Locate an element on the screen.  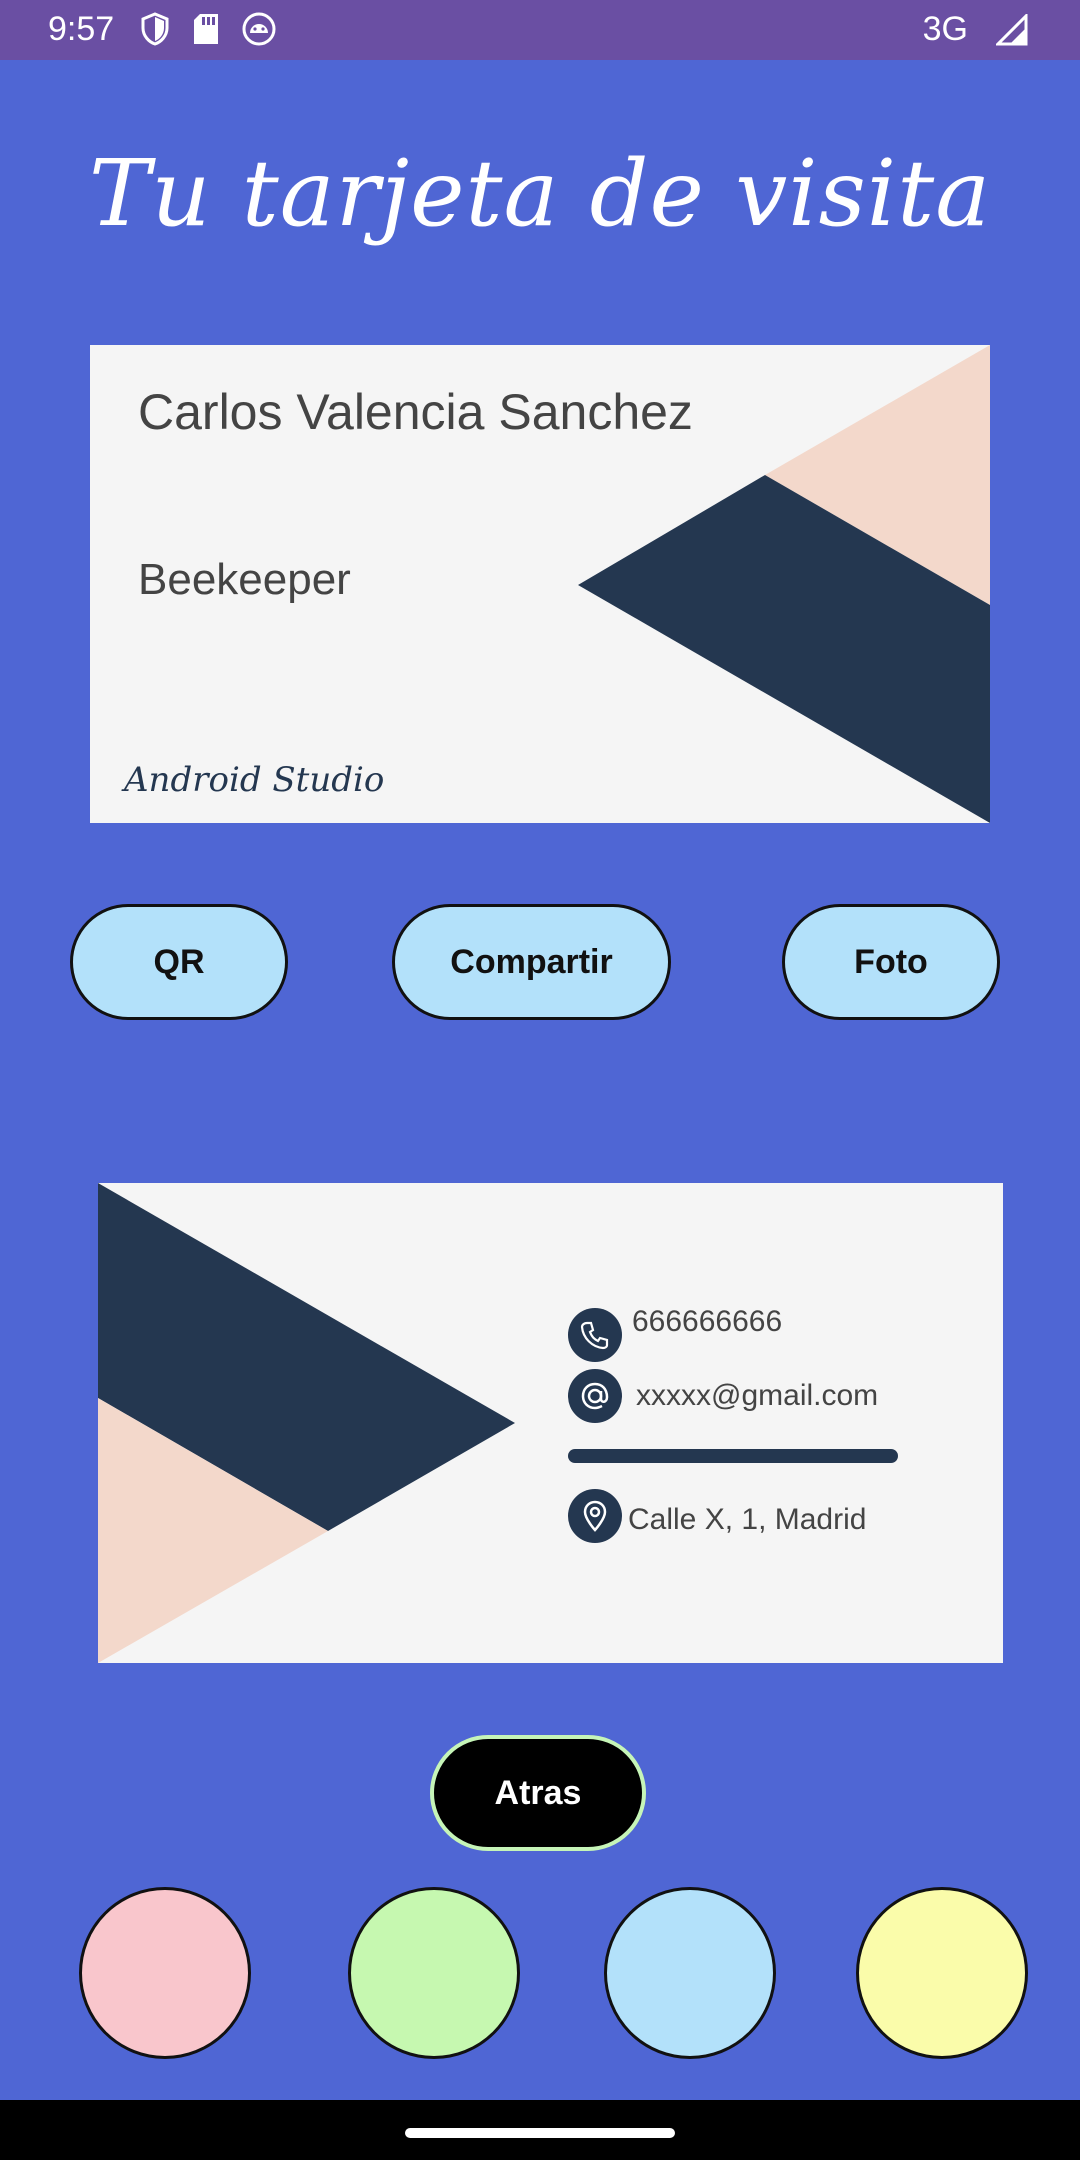
color-swatch-blue is located at coordinates (690, 1973).